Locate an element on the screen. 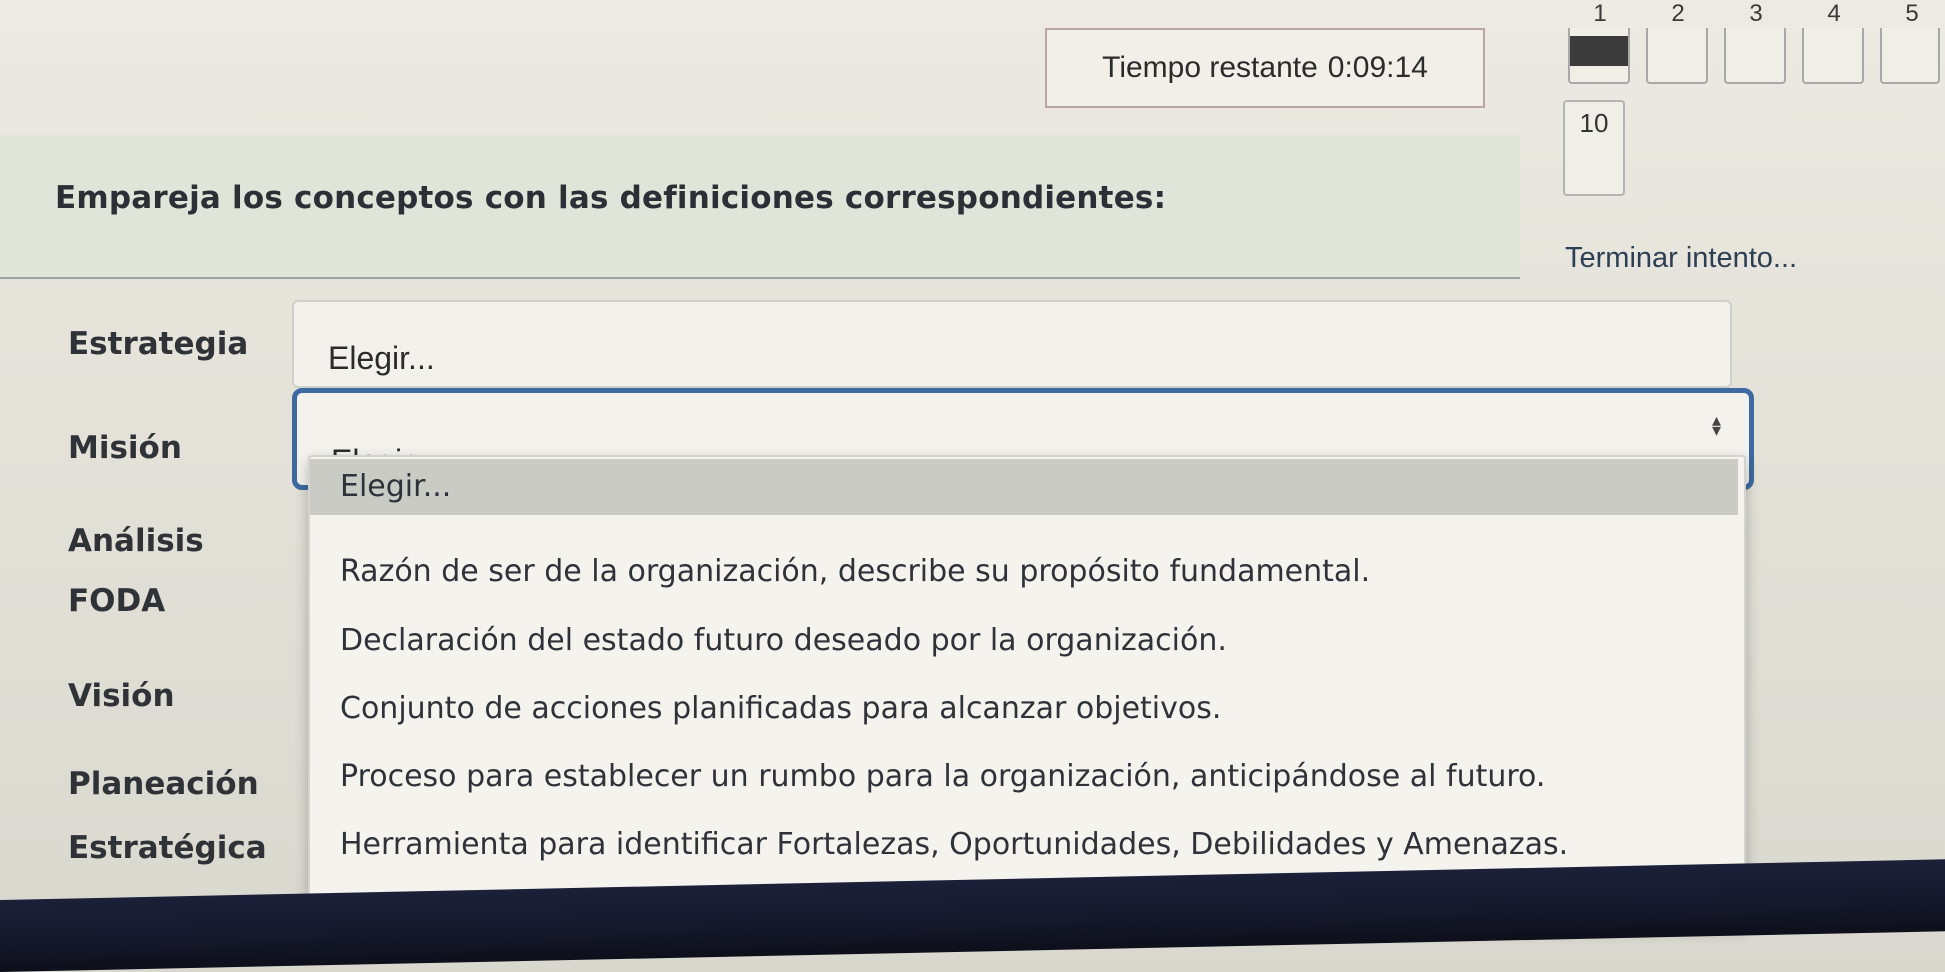  concept-mision: Misión is located at coordinates (125, 448).